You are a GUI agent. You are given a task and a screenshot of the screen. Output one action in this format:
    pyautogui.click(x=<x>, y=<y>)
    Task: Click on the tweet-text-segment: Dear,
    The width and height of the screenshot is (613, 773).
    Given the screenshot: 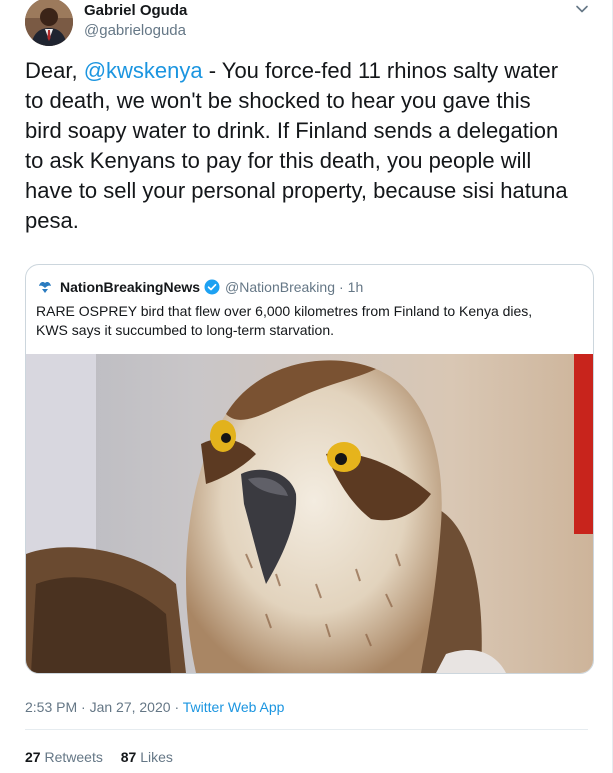 What is the action you would take?
    pyautogui.click(x=54, y=70)
    